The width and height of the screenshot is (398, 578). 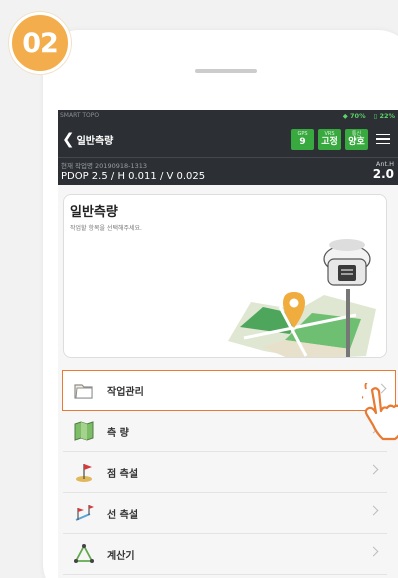 I want to click on folder-icon, so click(x=84, y=391).